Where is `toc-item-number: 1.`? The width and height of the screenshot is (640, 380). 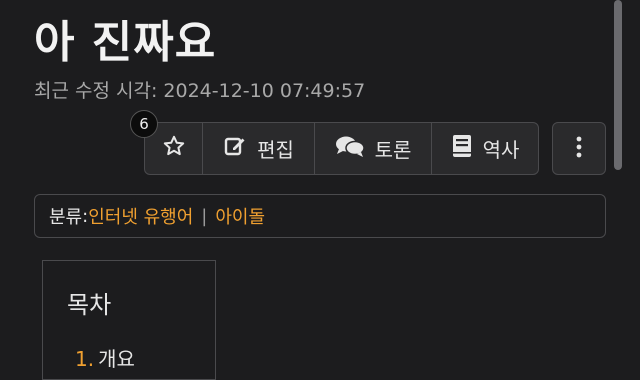 toc-item-number: 1. is located at coordinates (84, 359).